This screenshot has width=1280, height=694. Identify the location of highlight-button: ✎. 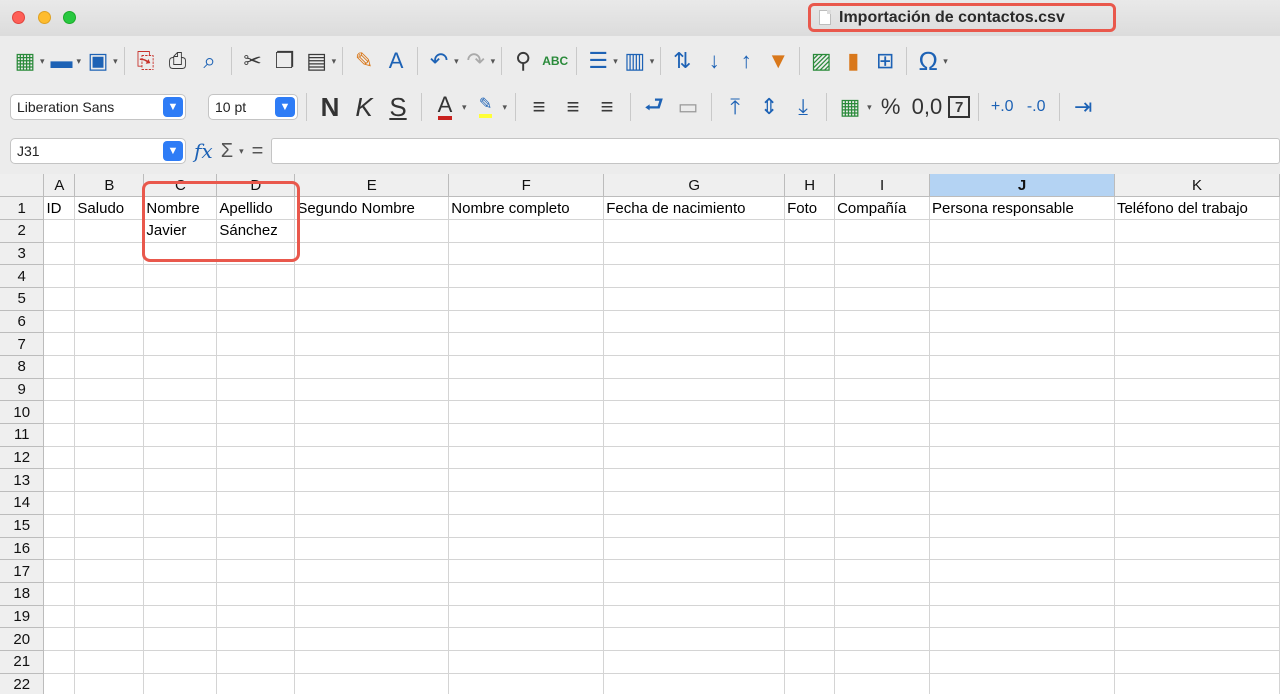
(486, 107).